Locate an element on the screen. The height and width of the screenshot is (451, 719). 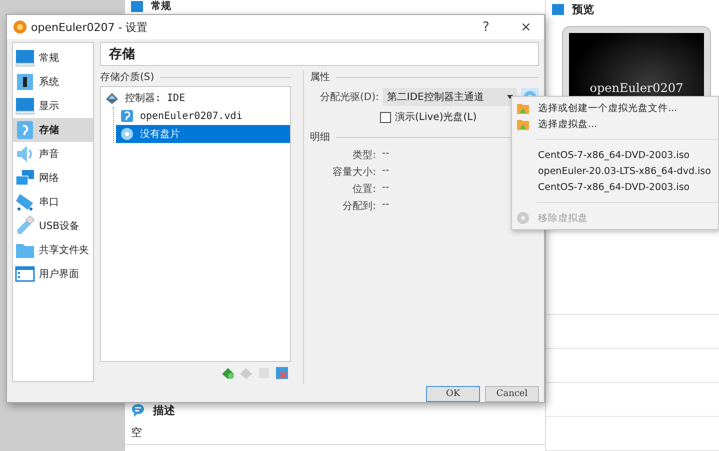
network-icon is located at coordinates (25, 178).